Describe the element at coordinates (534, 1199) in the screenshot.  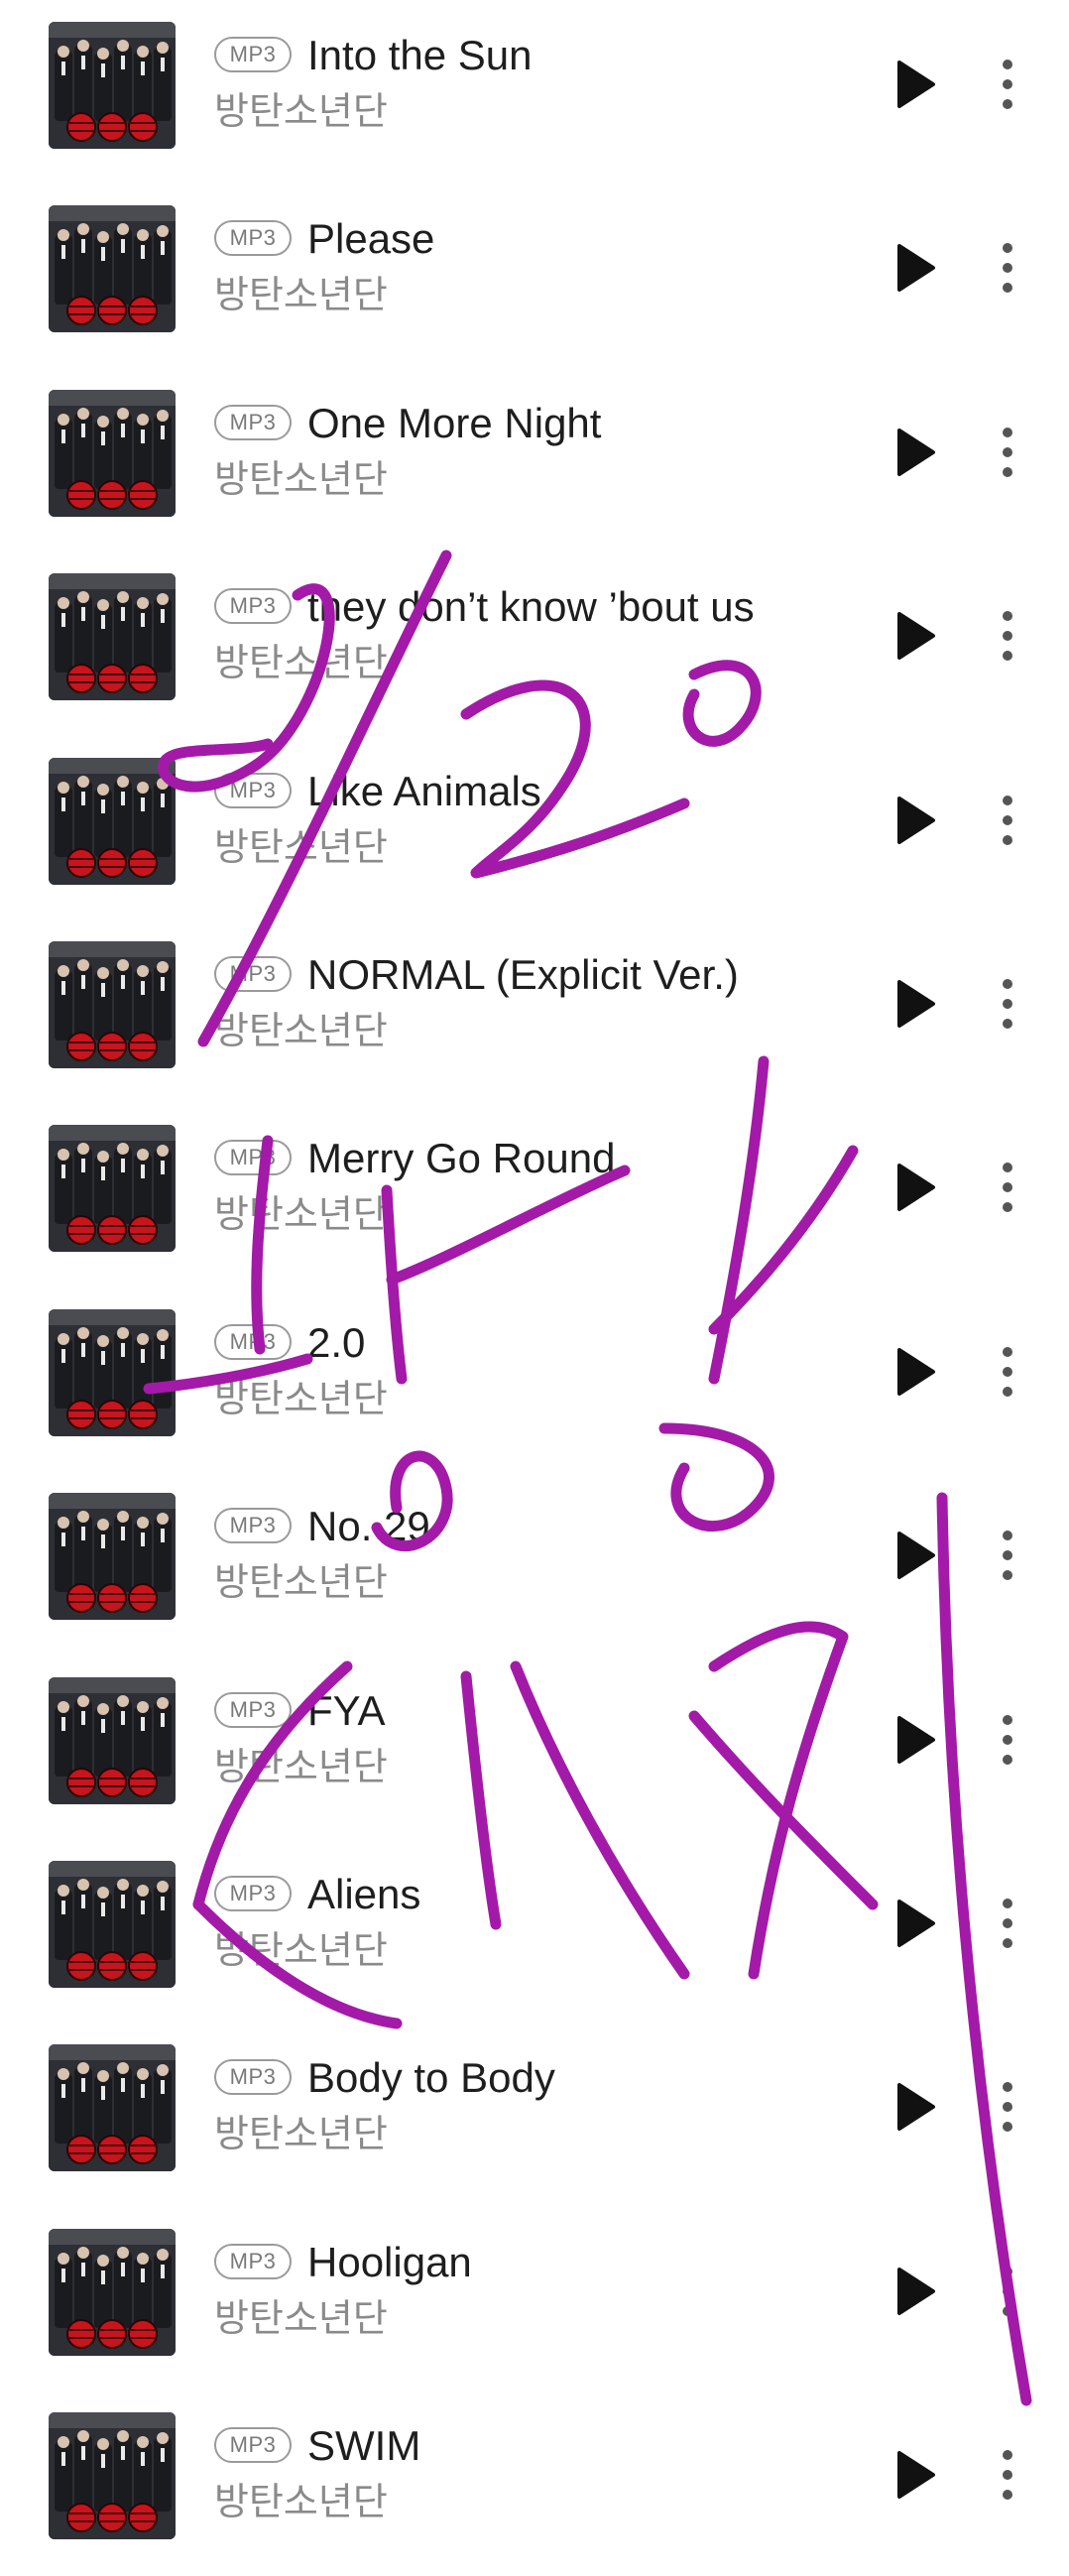
I see `song-row: MP3 Merry Go Round 방탄소년단` at that location.